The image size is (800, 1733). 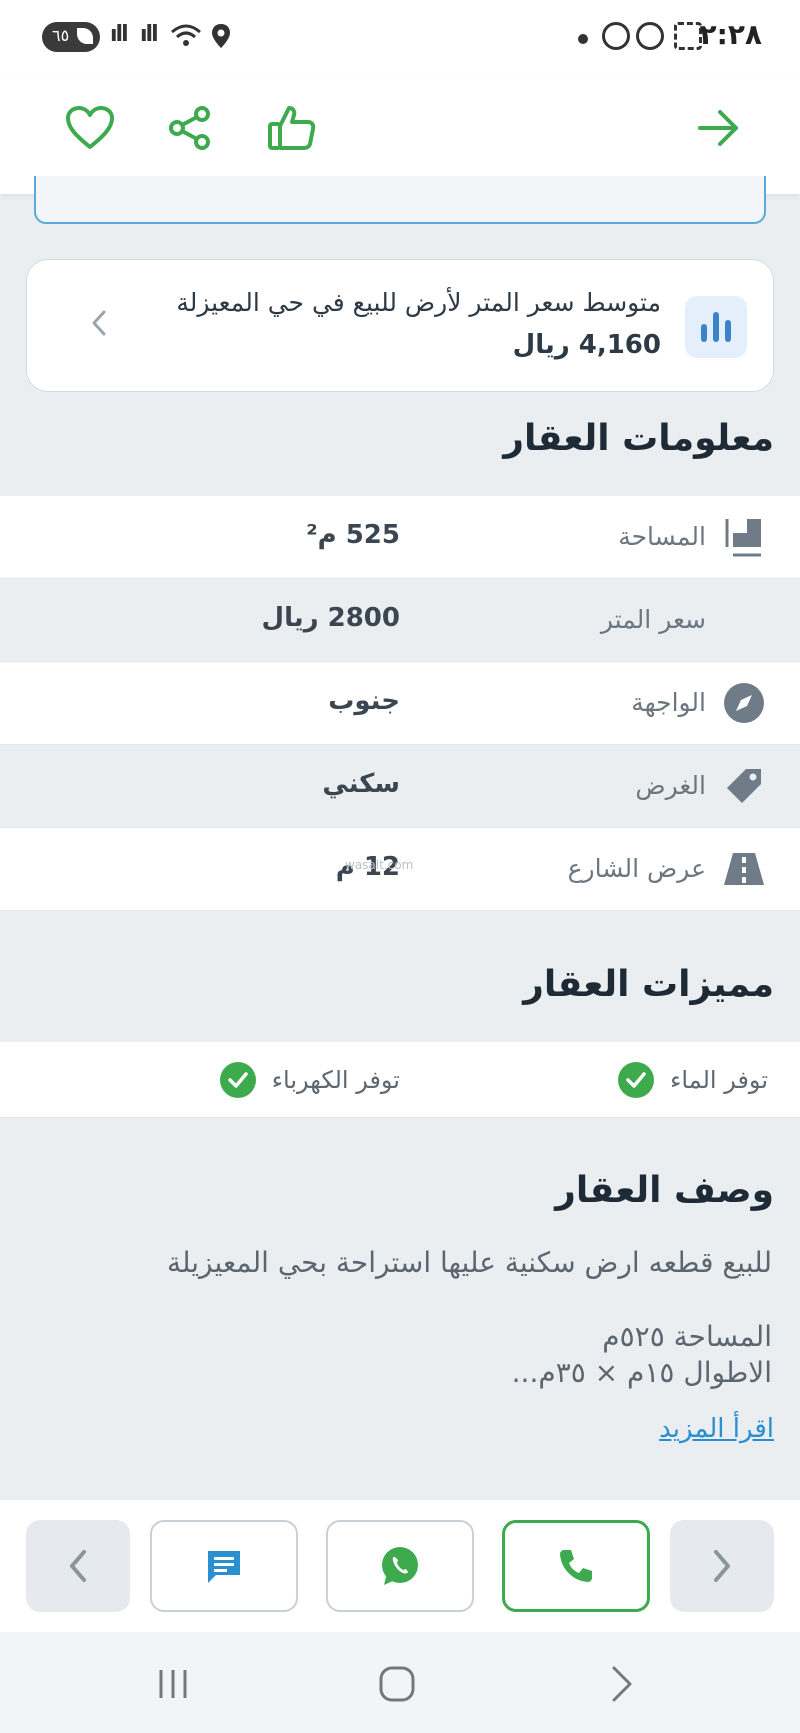 What do you see at coordinates (653, 619) in the screenshot?
I see `info-label: سعر المتر` at bounding box center [653, 619].